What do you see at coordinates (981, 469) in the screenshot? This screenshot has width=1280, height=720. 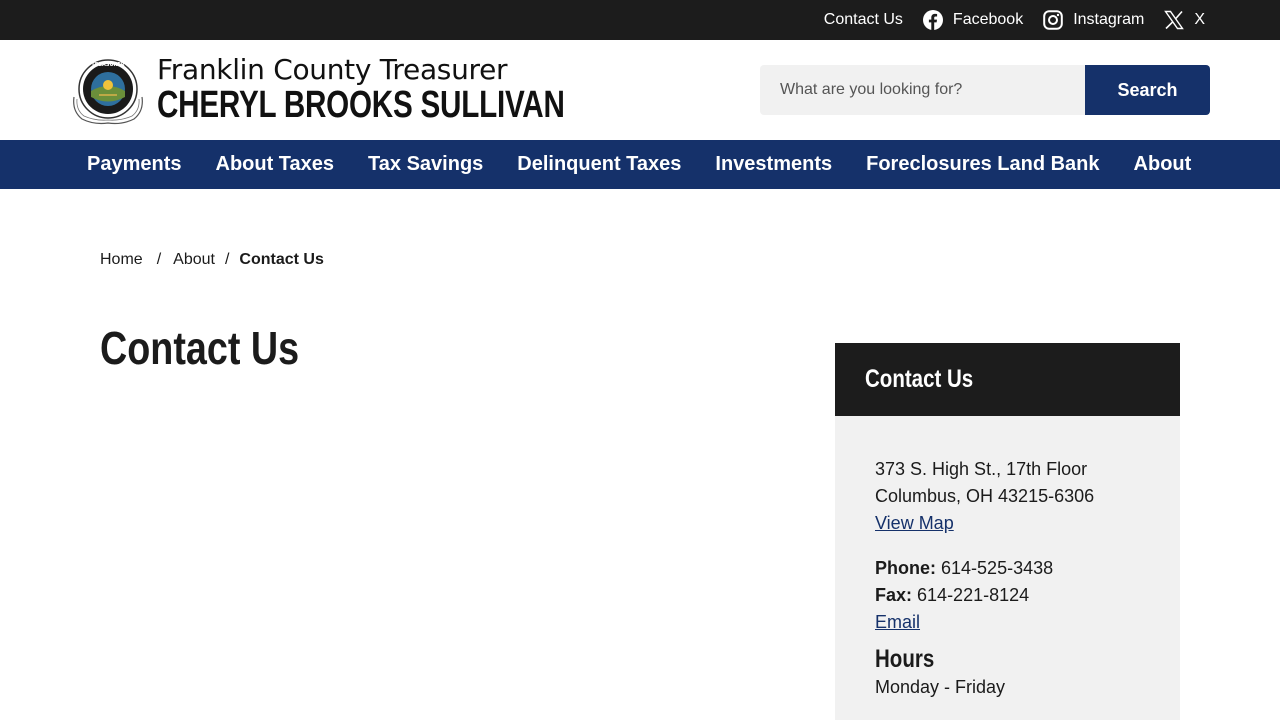 I see `address-line-1: 373 S. High St., 17th Floor` at bounding box center [981, 469].